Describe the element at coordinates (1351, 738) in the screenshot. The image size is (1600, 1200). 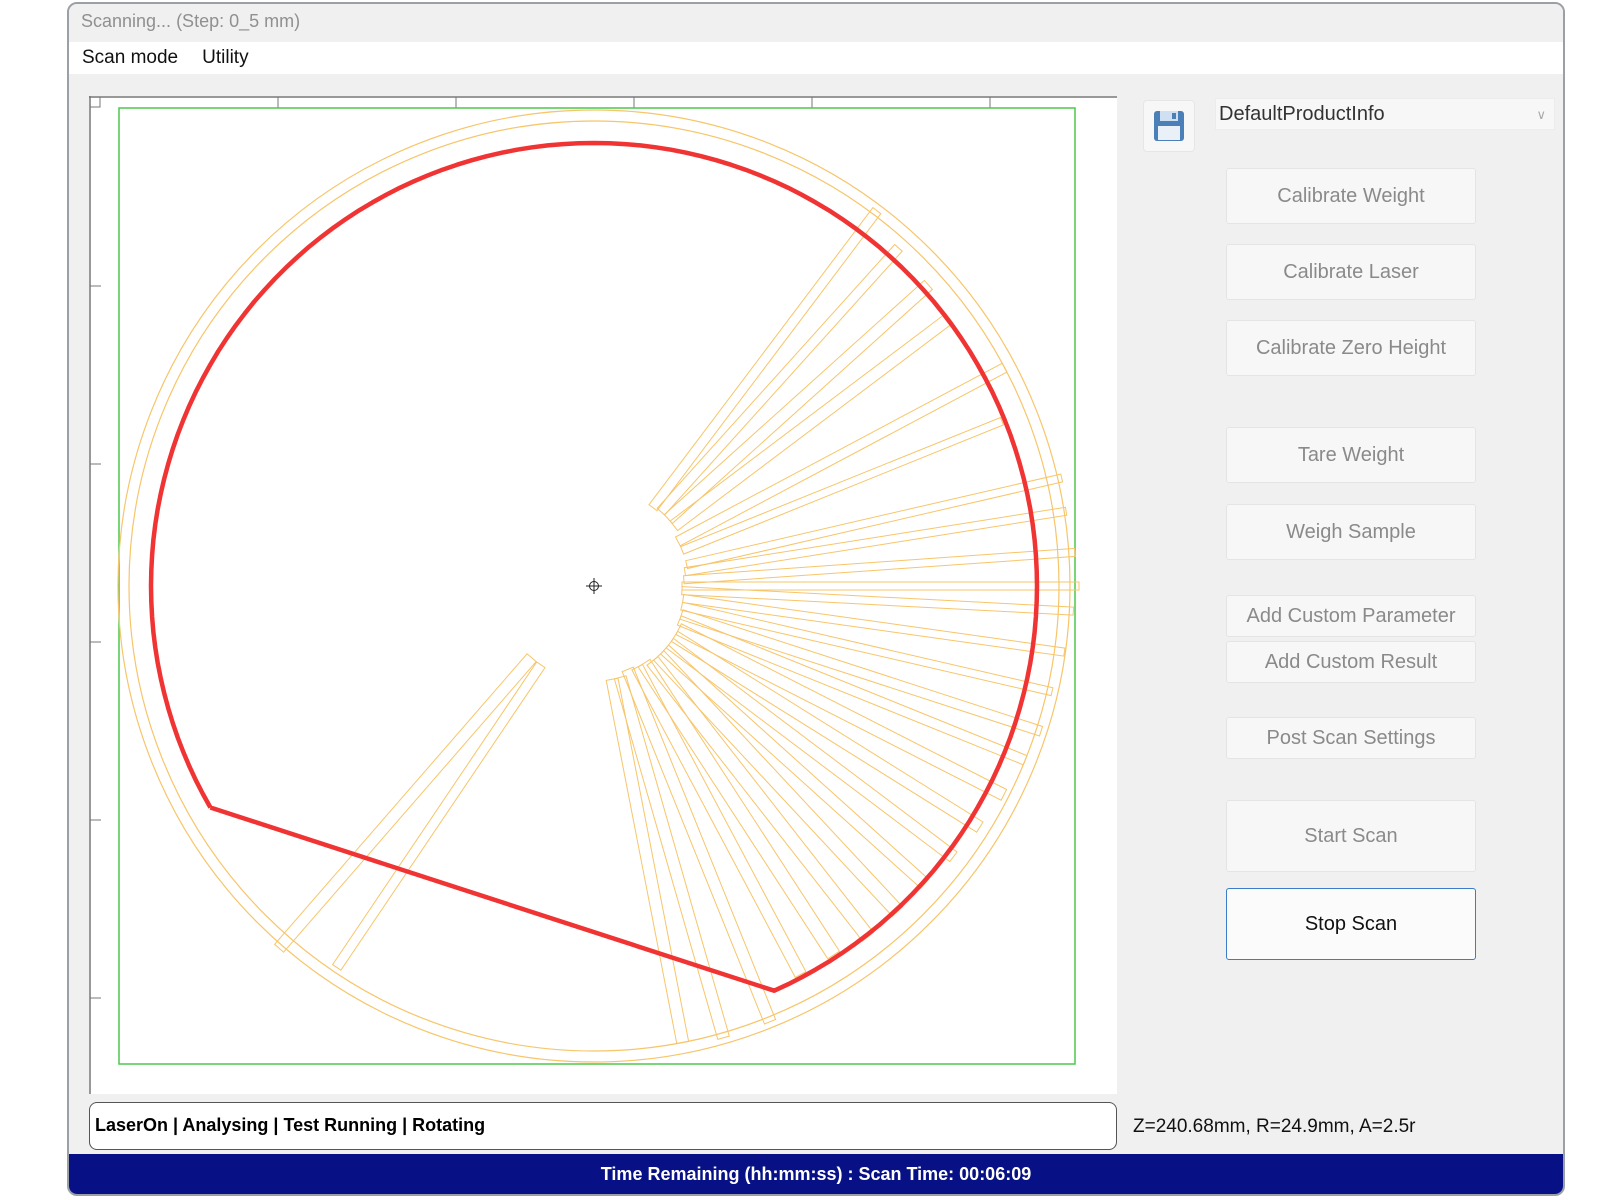
I see `post-scan-settings-button: Post Scan Settings` at that location.